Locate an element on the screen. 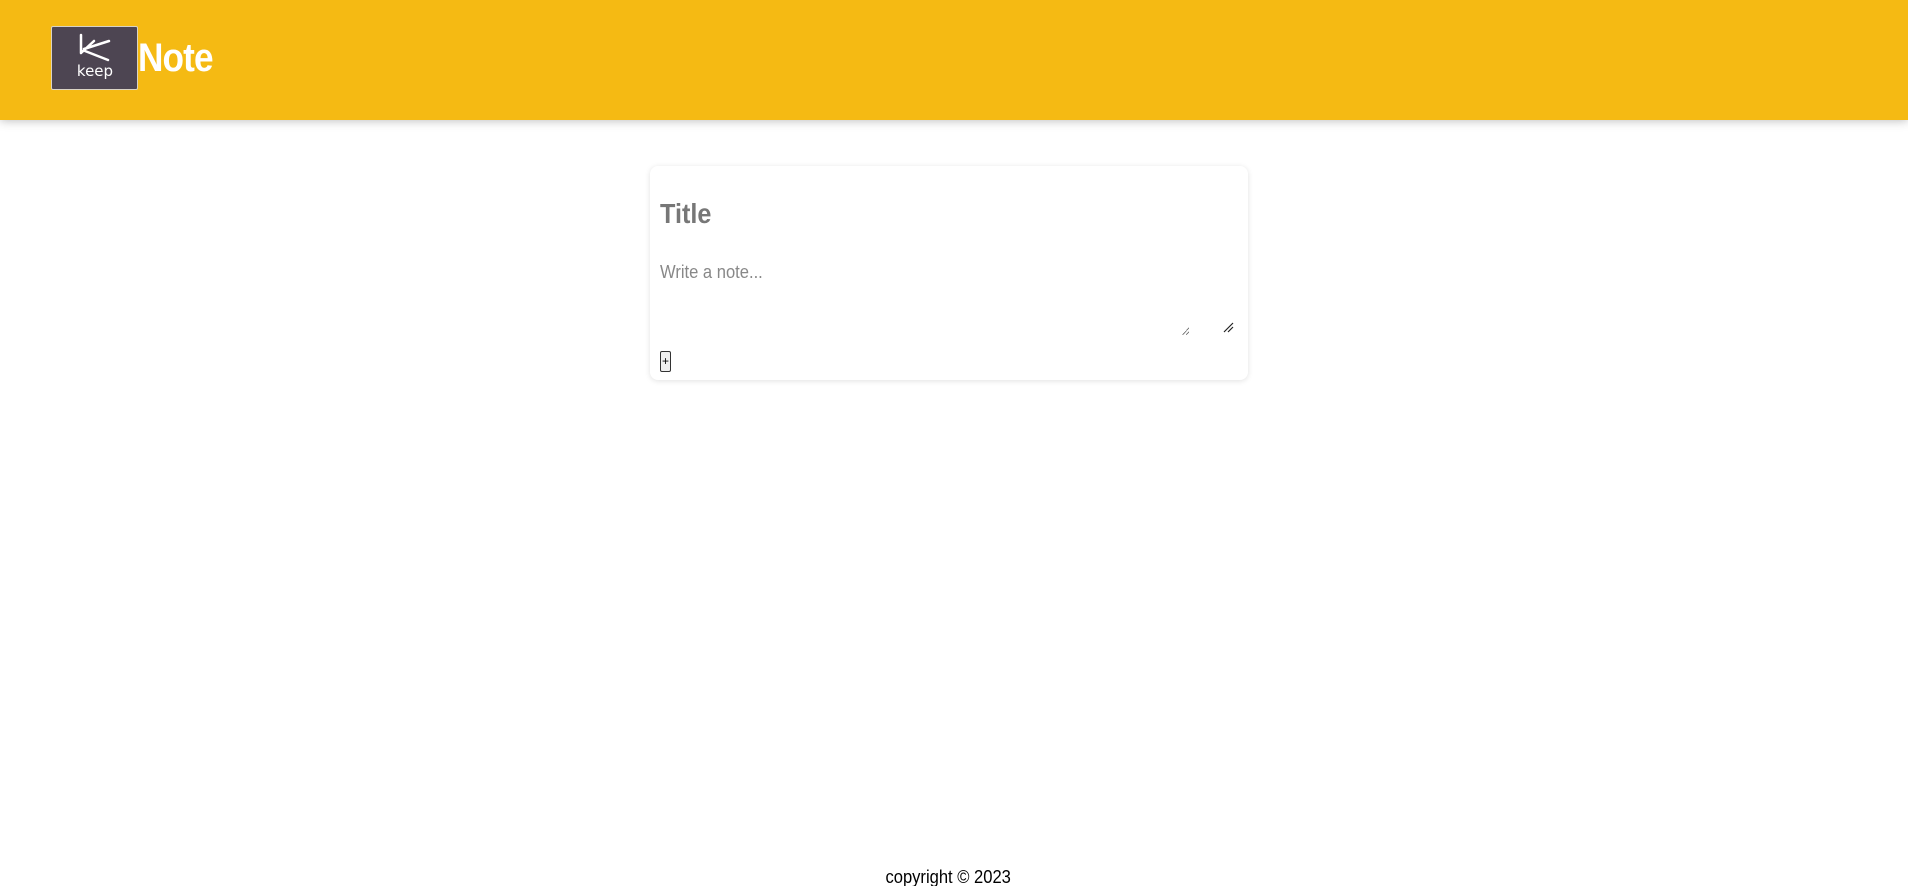 This screenshot has width=1908, height=886. create-note-form: + is located at coordinates (949, 273).